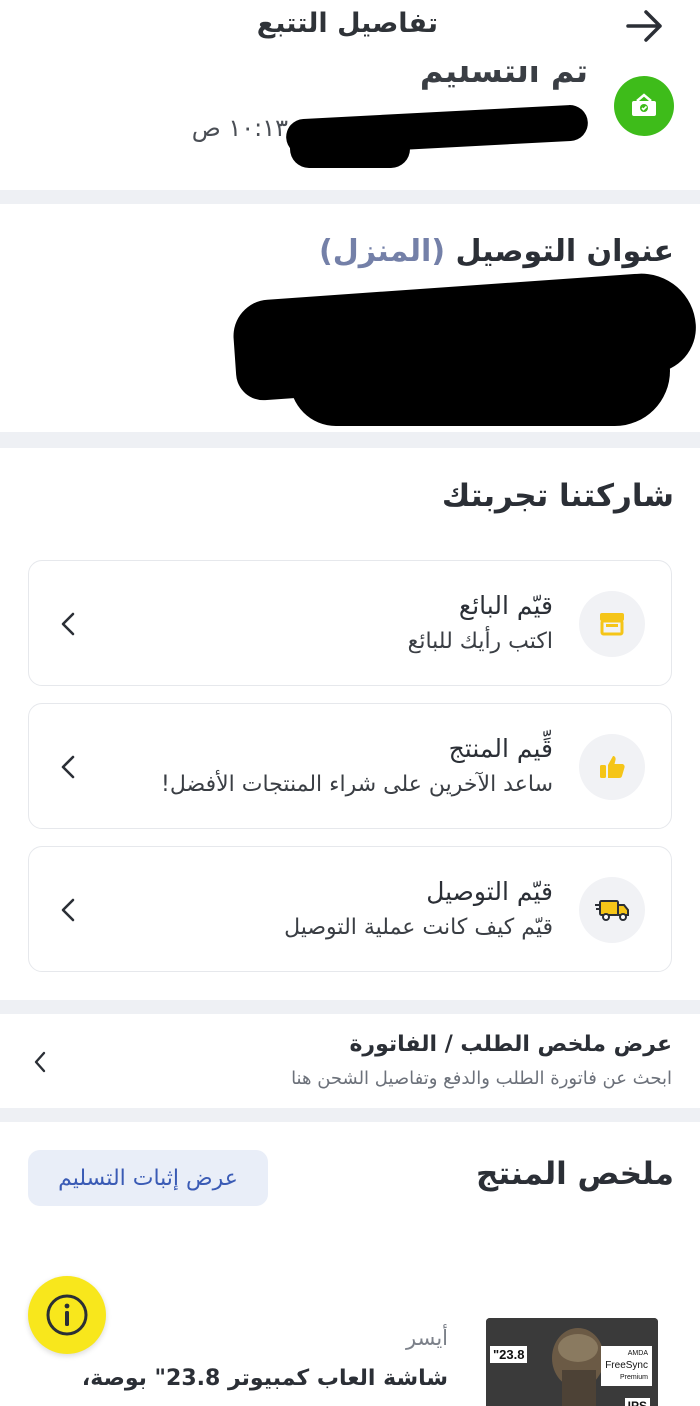  Describe the element at coordinates (357, 784) in the screenshot. I see `rate-product-subtitle: ساعد الآخرين على شراء المنتجات الأفضل!` at that location.